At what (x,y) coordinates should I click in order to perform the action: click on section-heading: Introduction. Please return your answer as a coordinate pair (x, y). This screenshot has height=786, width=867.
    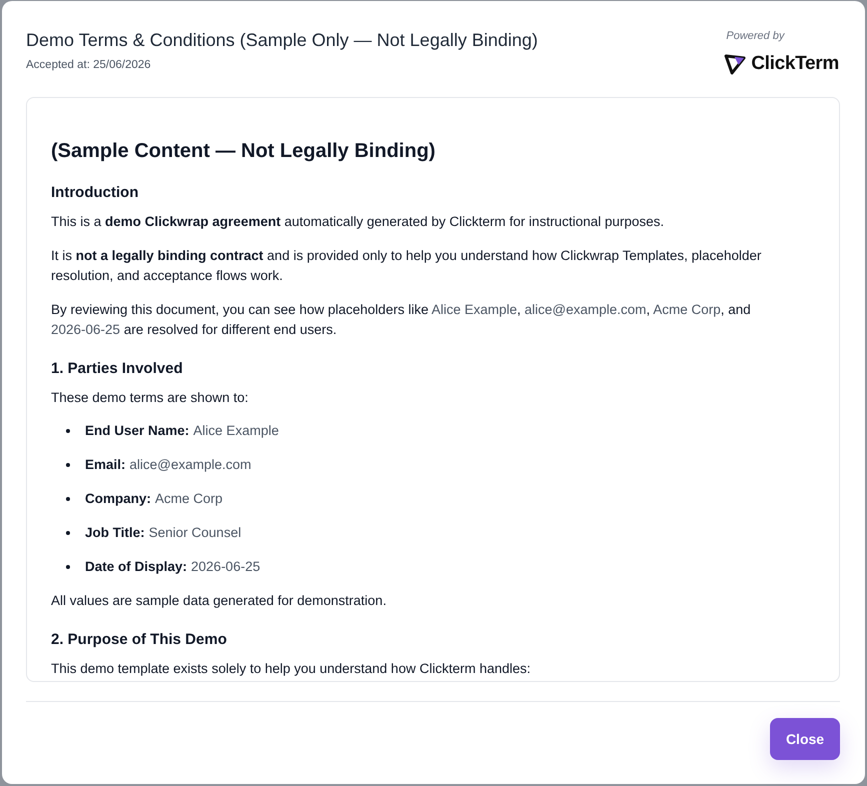
    Looking at the image, I should click on (95, 193).